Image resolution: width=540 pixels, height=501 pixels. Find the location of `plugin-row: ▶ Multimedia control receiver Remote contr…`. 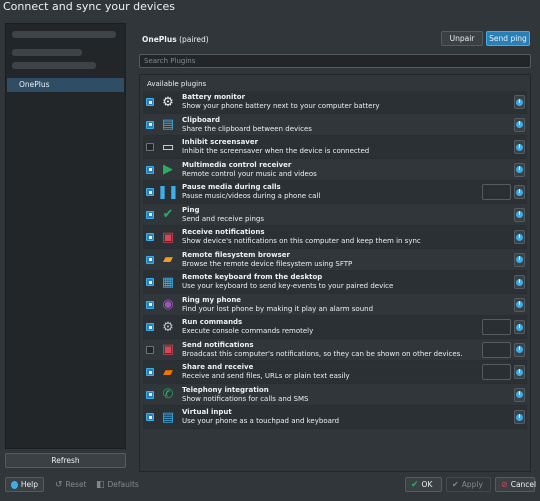

plugin-row: ▶ Multimedia control receiver Remote contr… is located at coordinates (335, 169).